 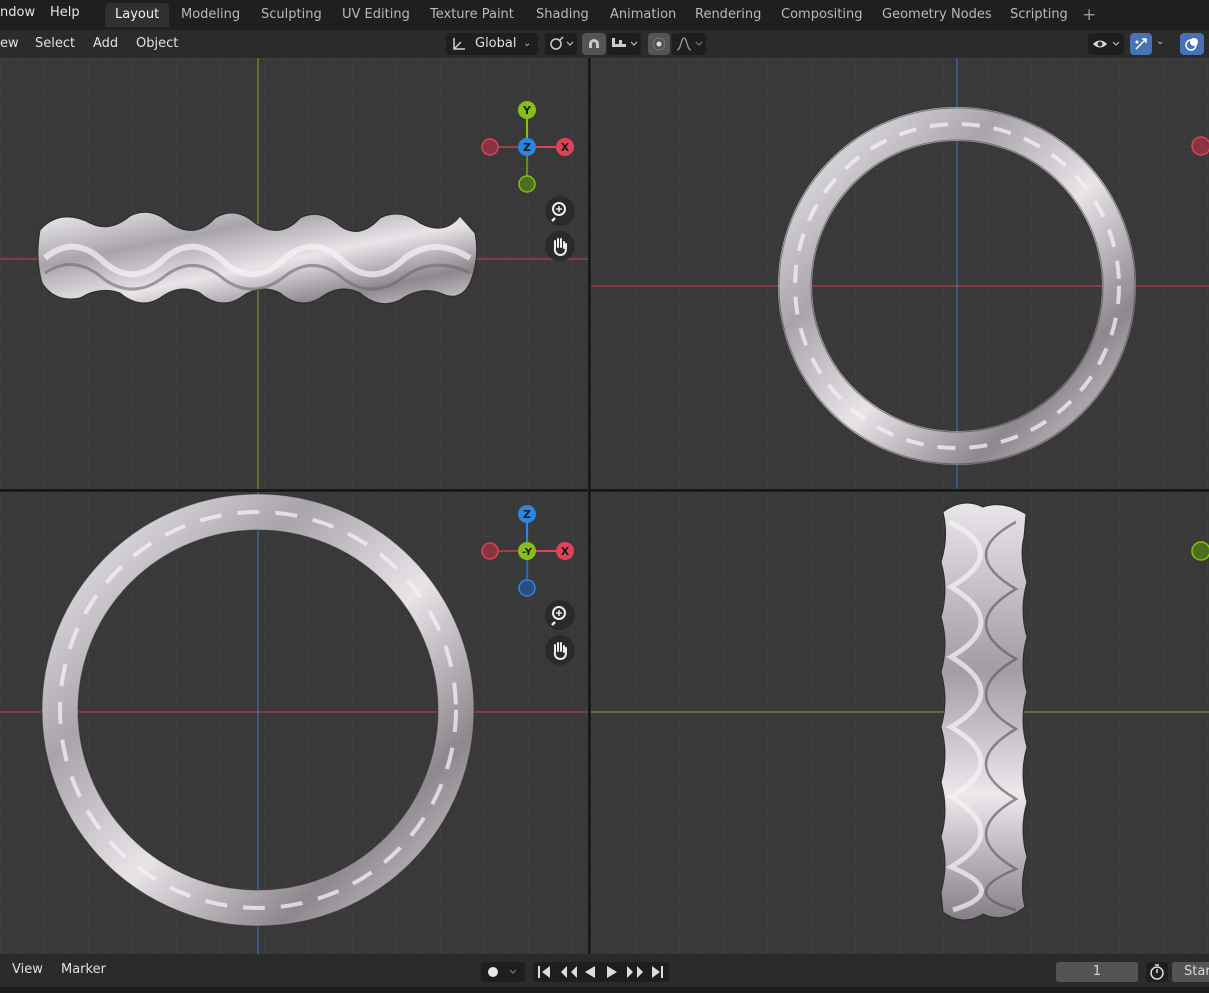 What do you see at coordinates (569, 972) in the screenshot?
I see `prev-keyframe-icon` at bounding box center [569, 972].